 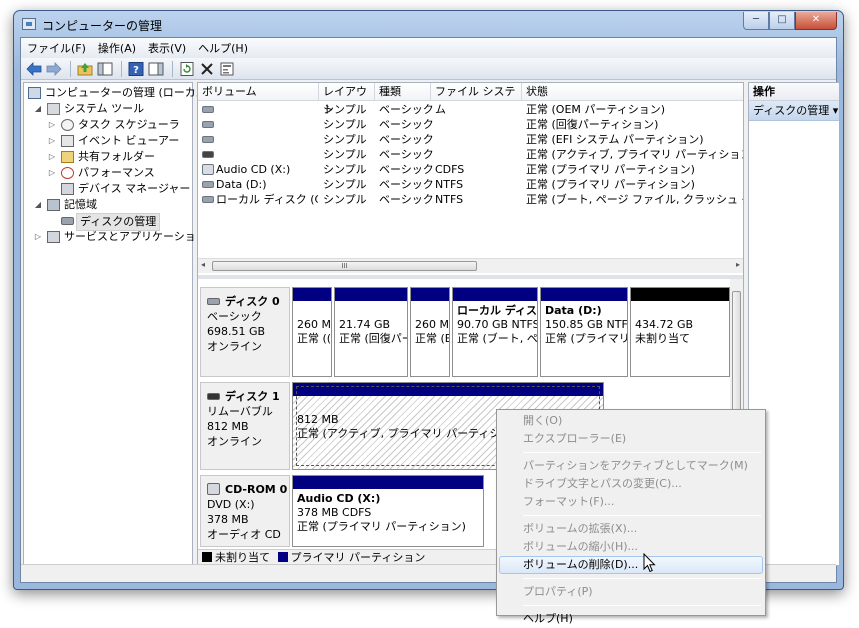 What do you see at coordinates (258, 92) in the screenshot?
I see `column-volume: ボリューム` at bounding box center [258, 92].